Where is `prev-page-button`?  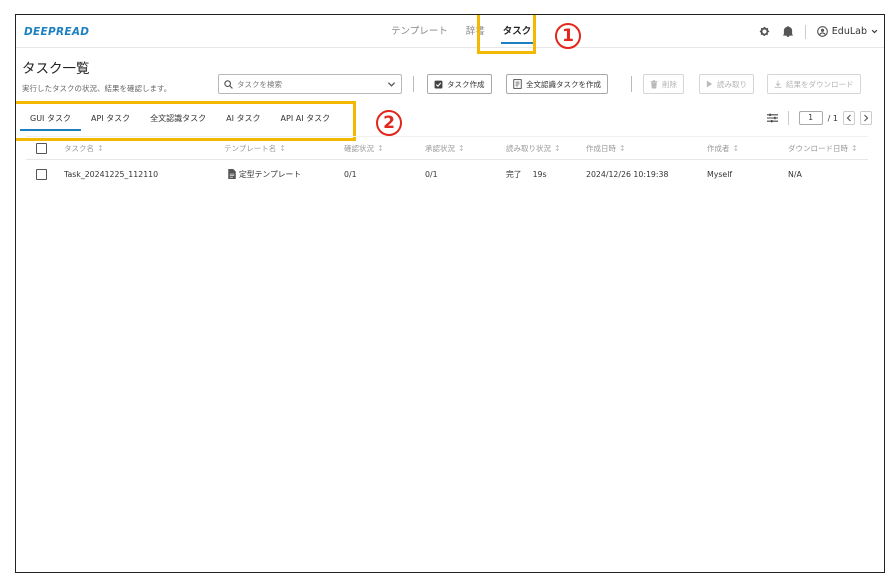
prev-page-button is located at coordinates (849, 118).